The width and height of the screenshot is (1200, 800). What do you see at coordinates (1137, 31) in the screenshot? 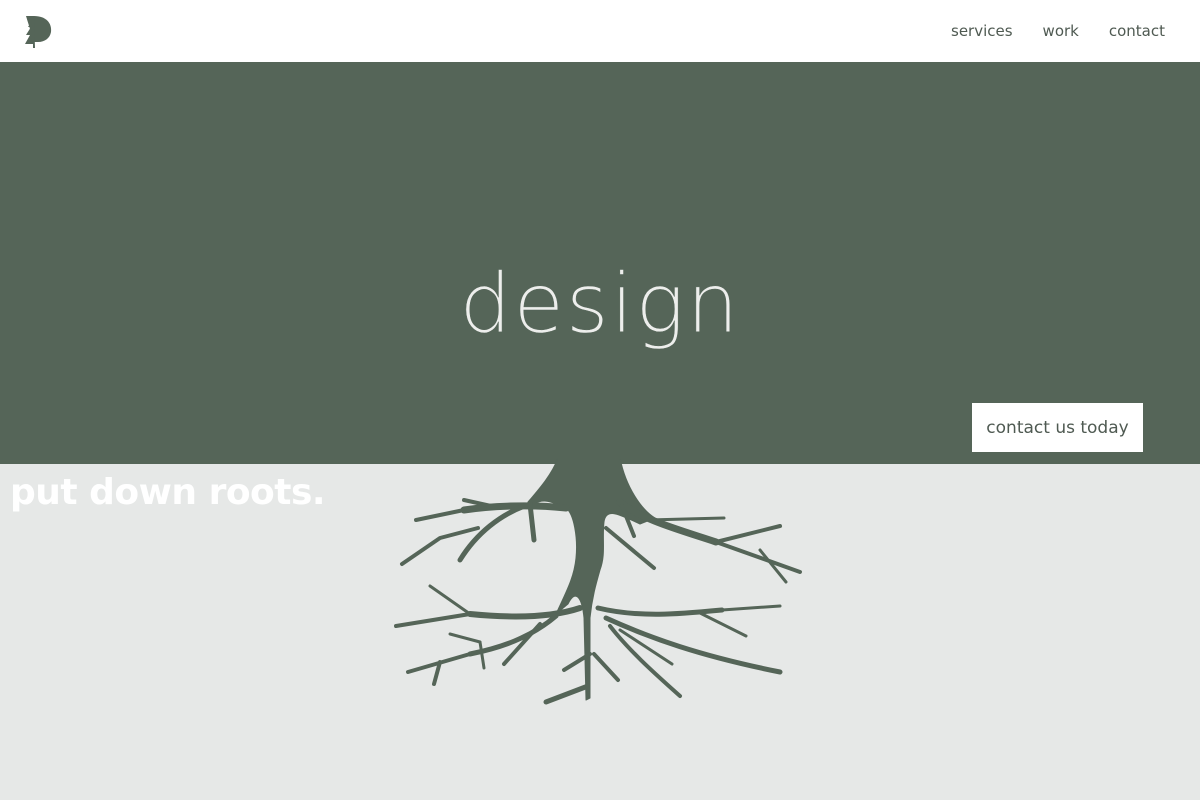
I see `nav-contact-link: contact` at bounding box center [1137, 31].